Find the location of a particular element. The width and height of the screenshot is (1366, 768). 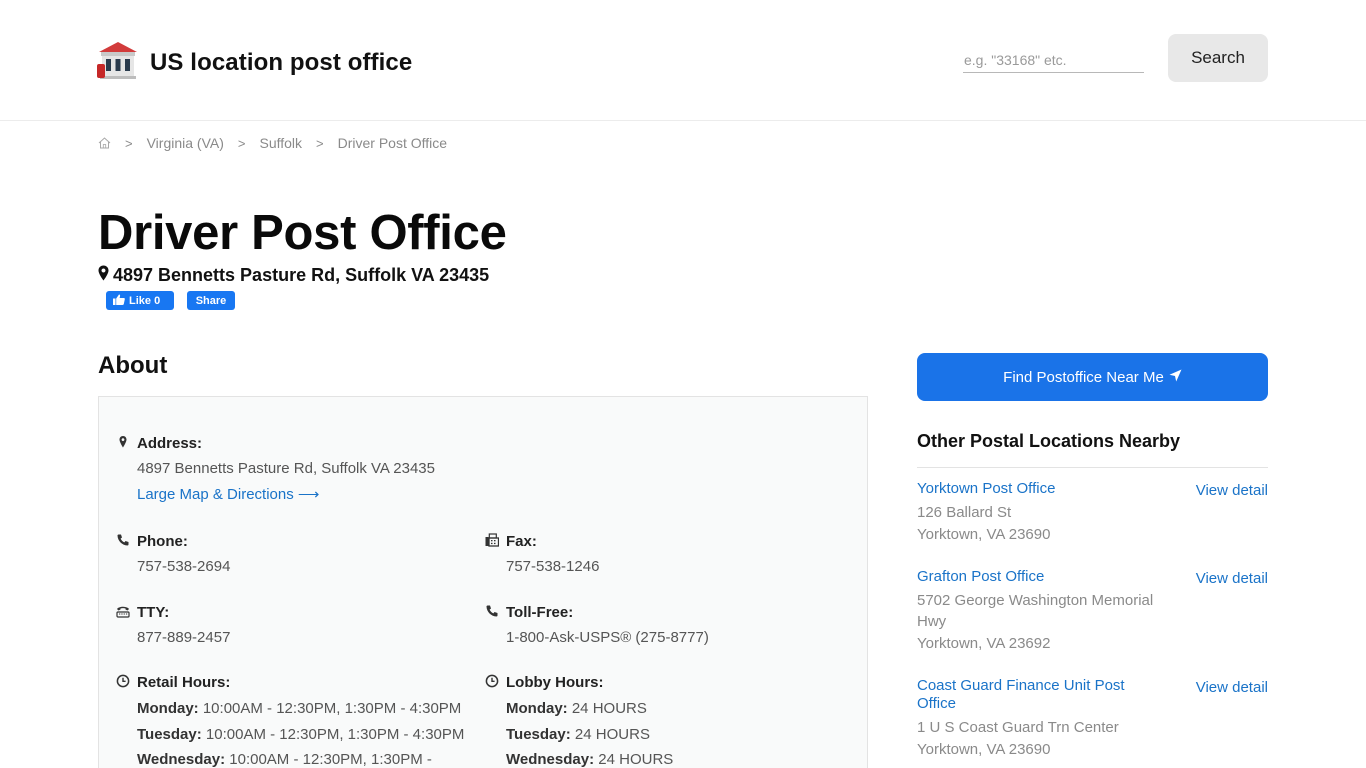

site-logo-link: US location post office is located at coordinates (254, 62).